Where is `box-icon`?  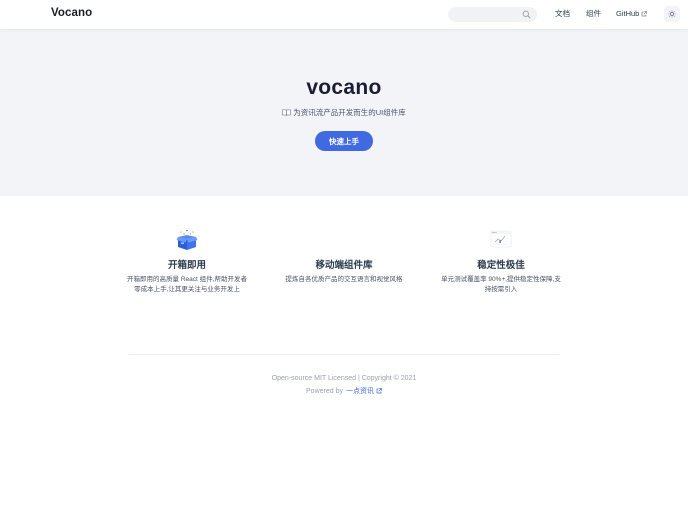 box-icon is located at coordinates (187, 239).